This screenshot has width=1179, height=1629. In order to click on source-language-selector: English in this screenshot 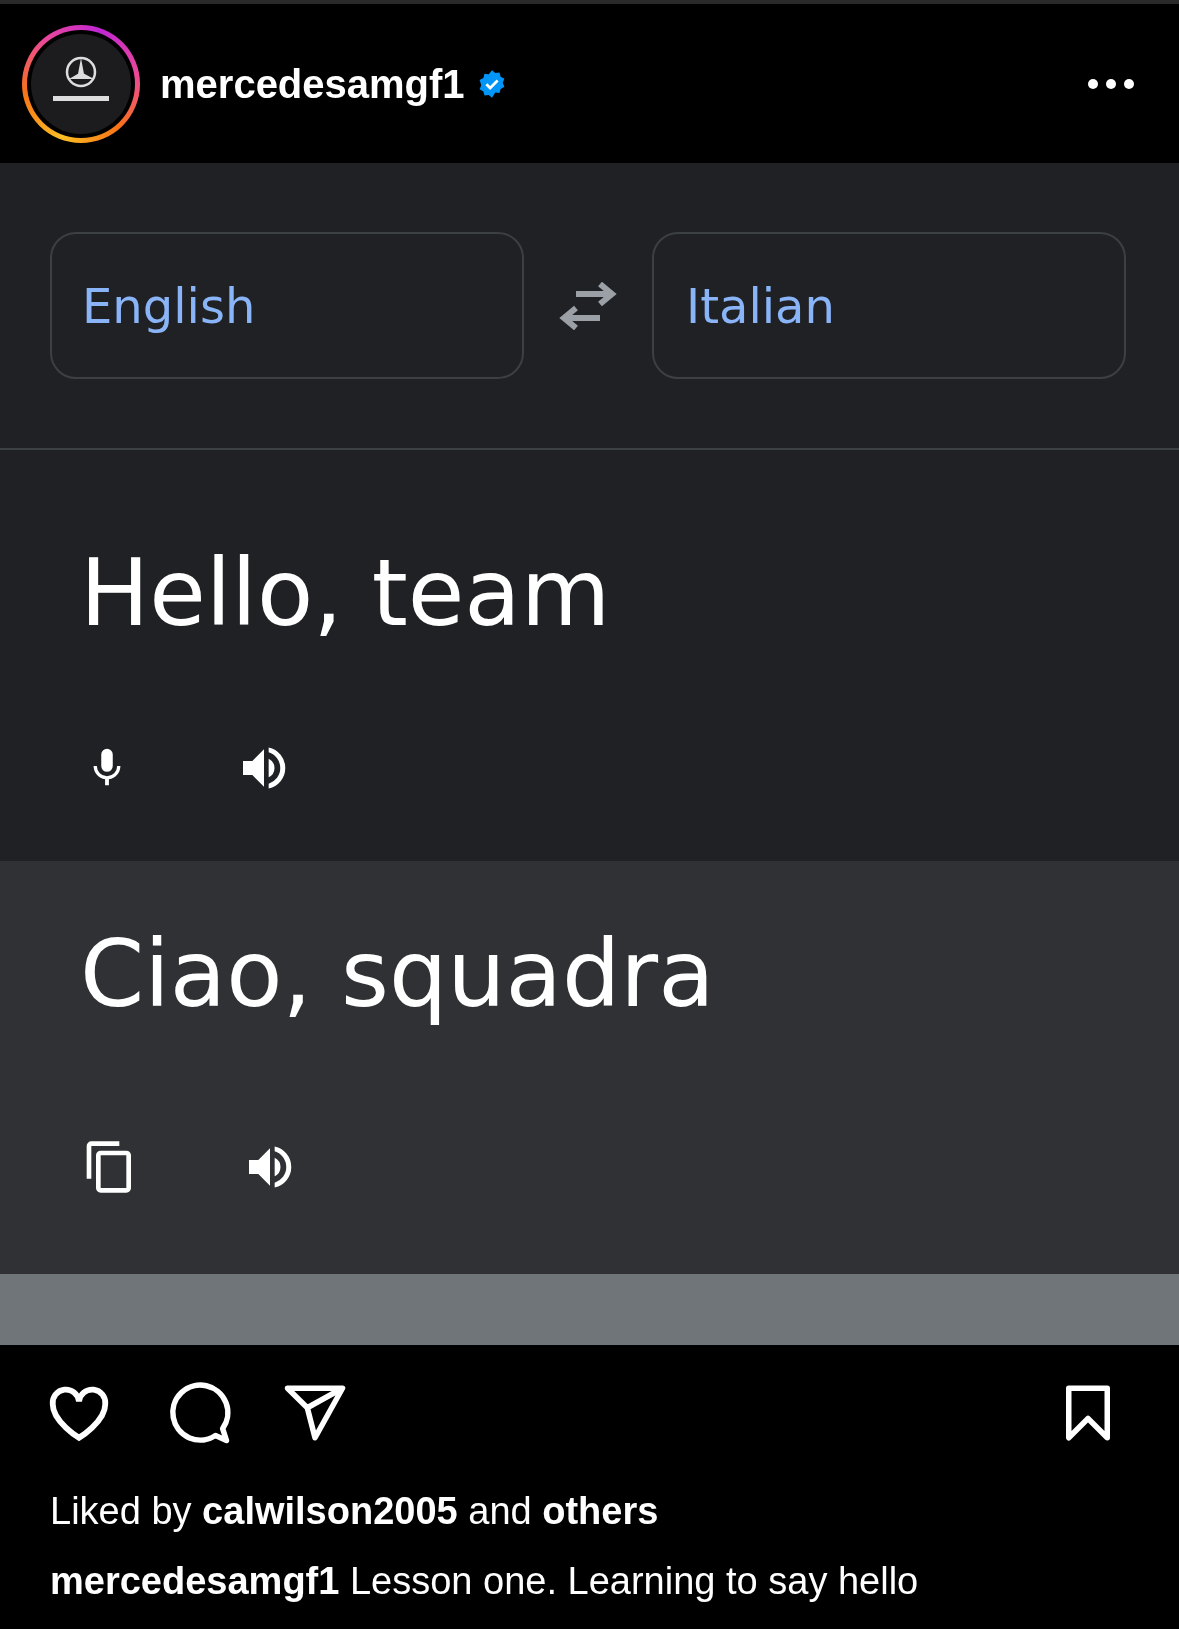, I will do `click(287, 305)`.